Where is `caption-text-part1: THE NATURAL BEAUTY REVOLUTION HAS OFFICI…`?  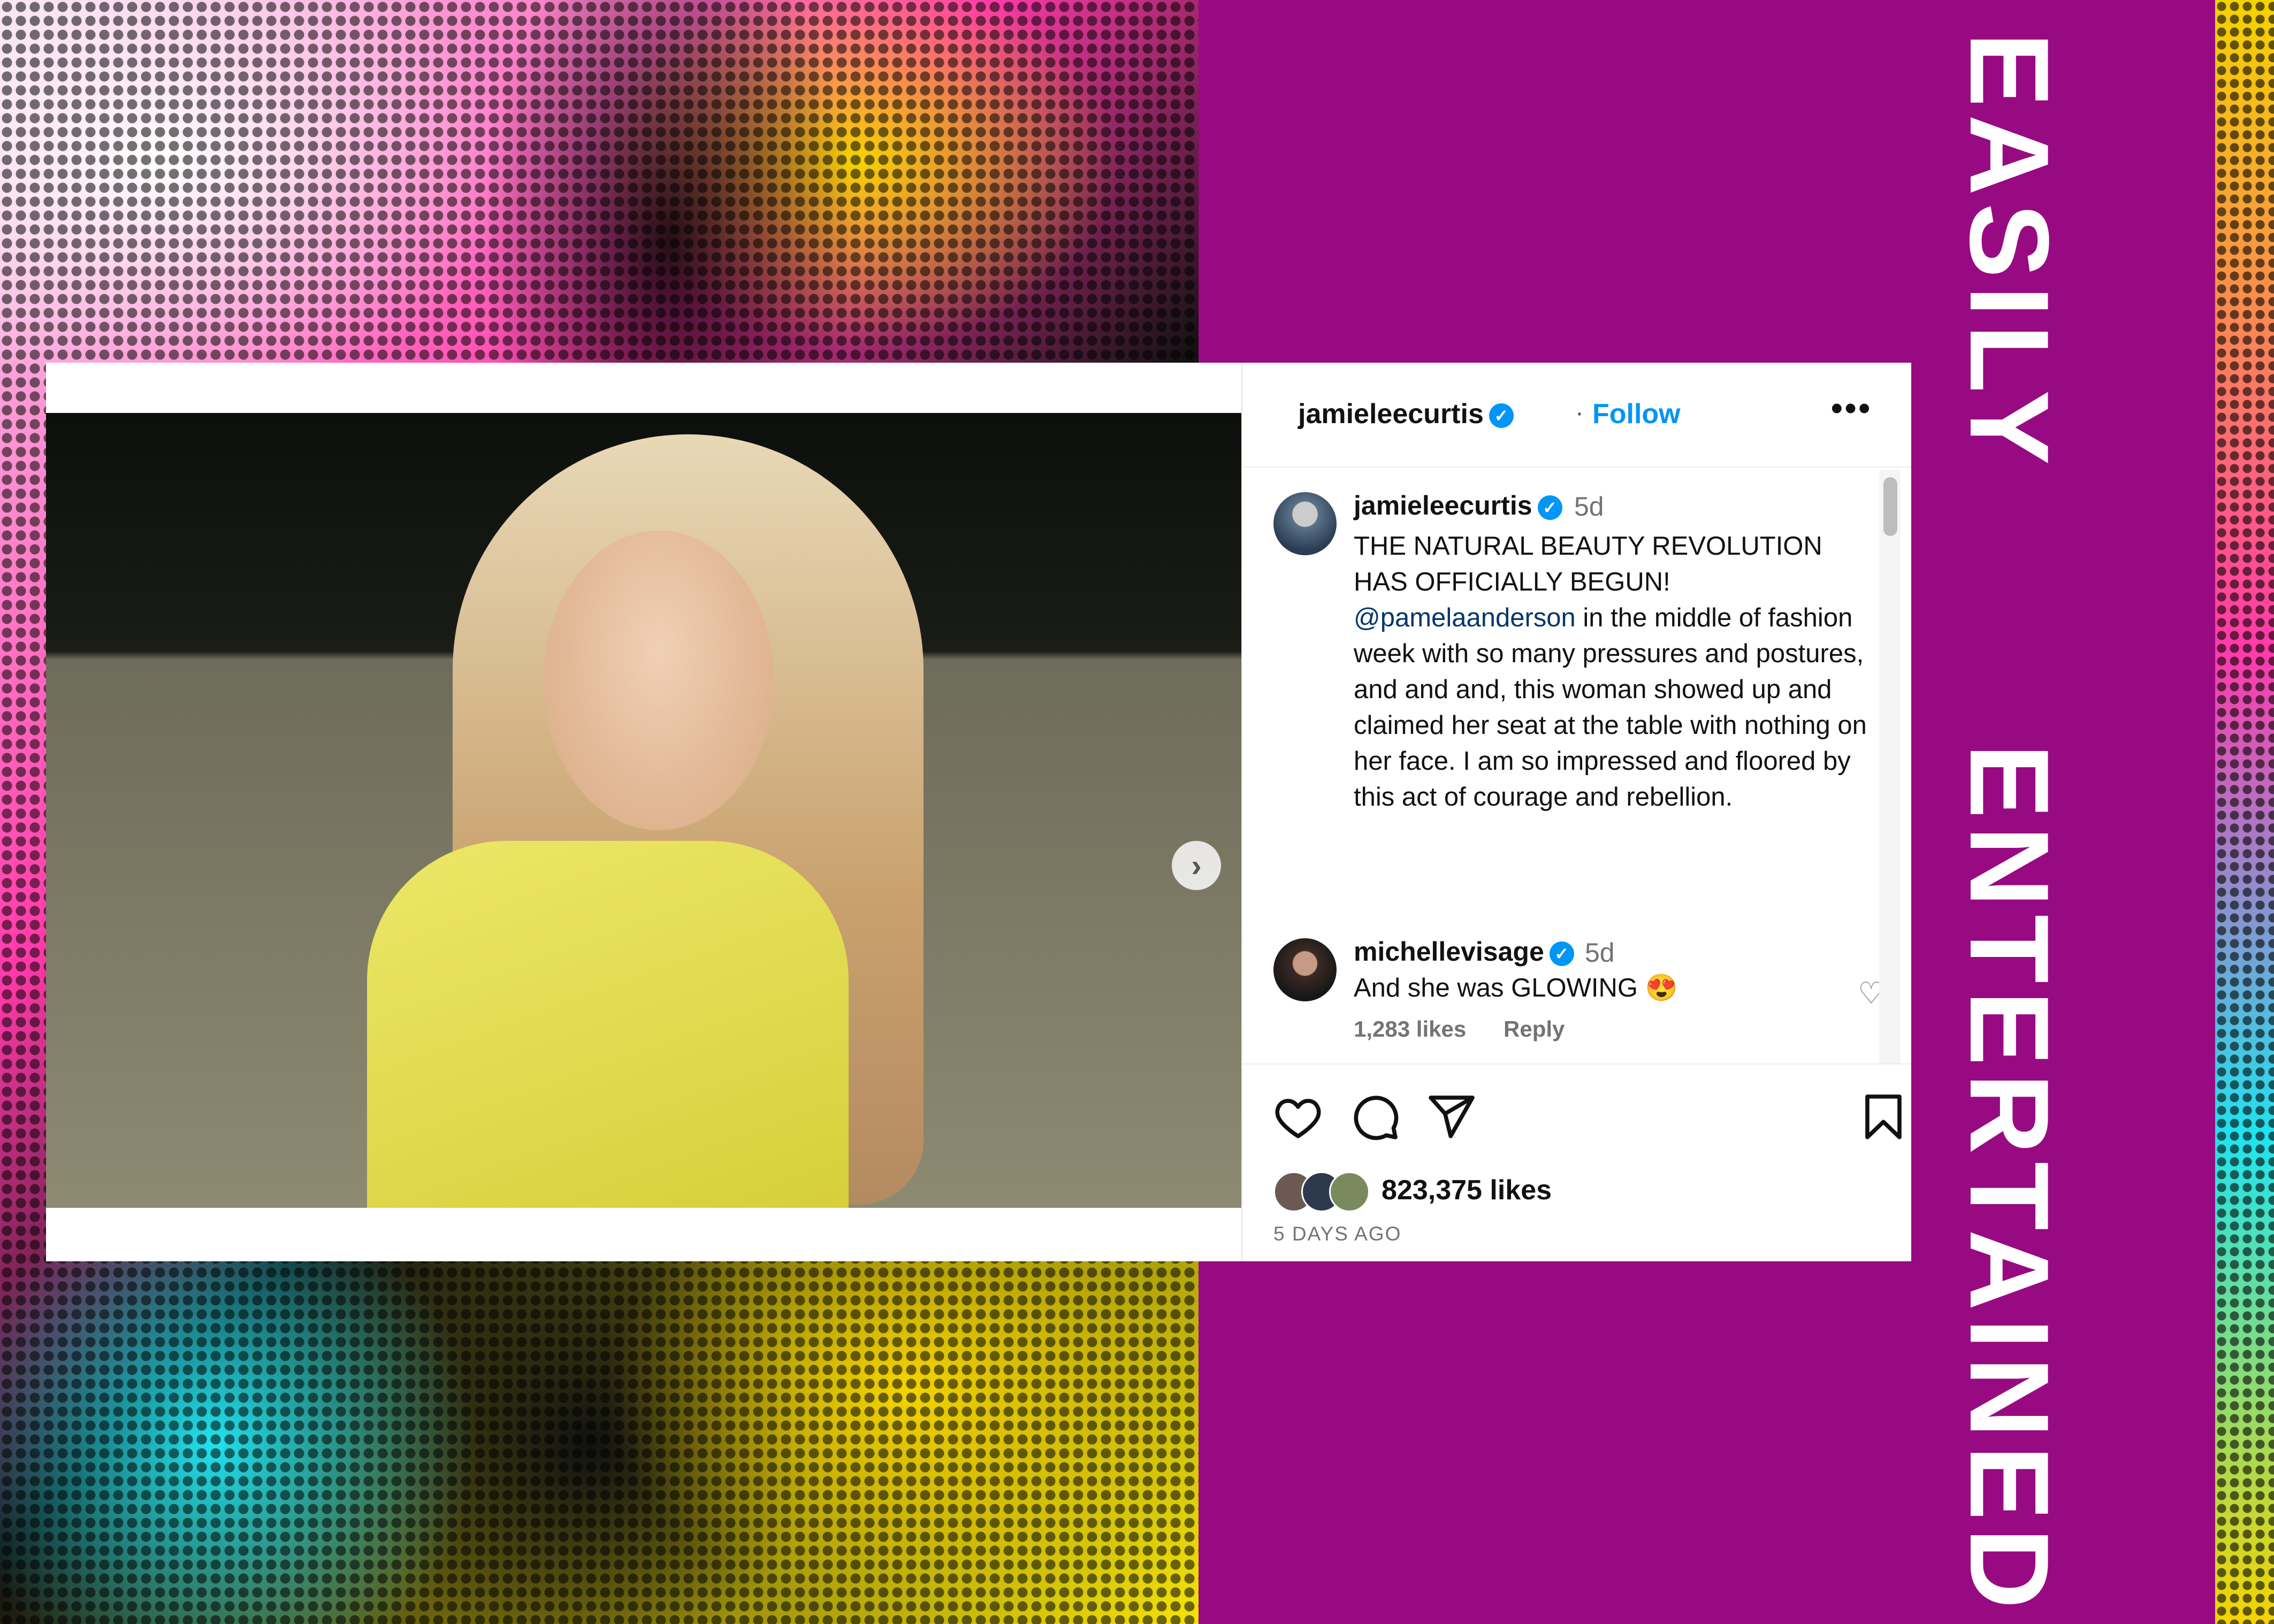 caption-text-part1: THE NATURAL BEAUTY REVOLUTION HAS OFFICI… is located at coordinates (1588, 564).